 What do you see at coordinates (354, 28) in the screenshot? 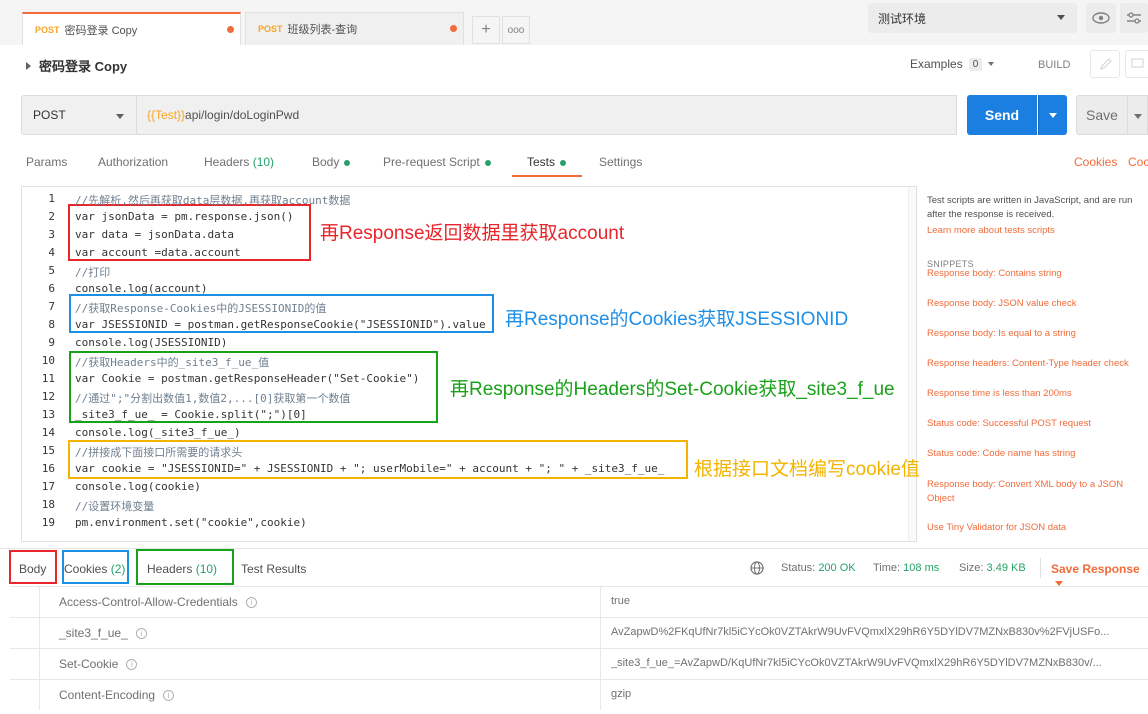
I see `tab-request-class-list: POST 班级列表-查询` at bounding box center [354, 28].